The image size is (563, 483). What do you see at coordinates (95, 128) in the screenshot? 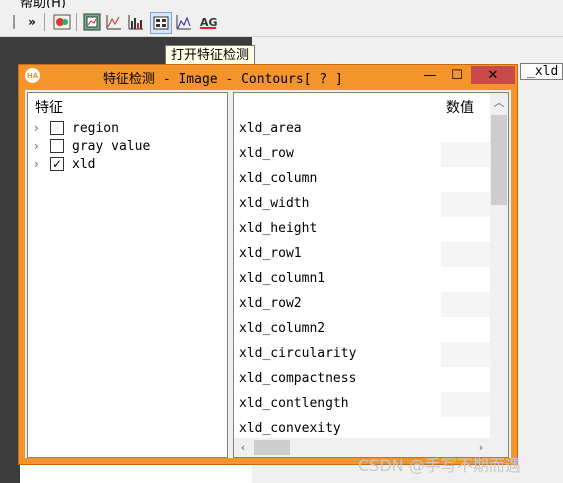
I see `tree-item-label: region` at bounding box center [95, 128].